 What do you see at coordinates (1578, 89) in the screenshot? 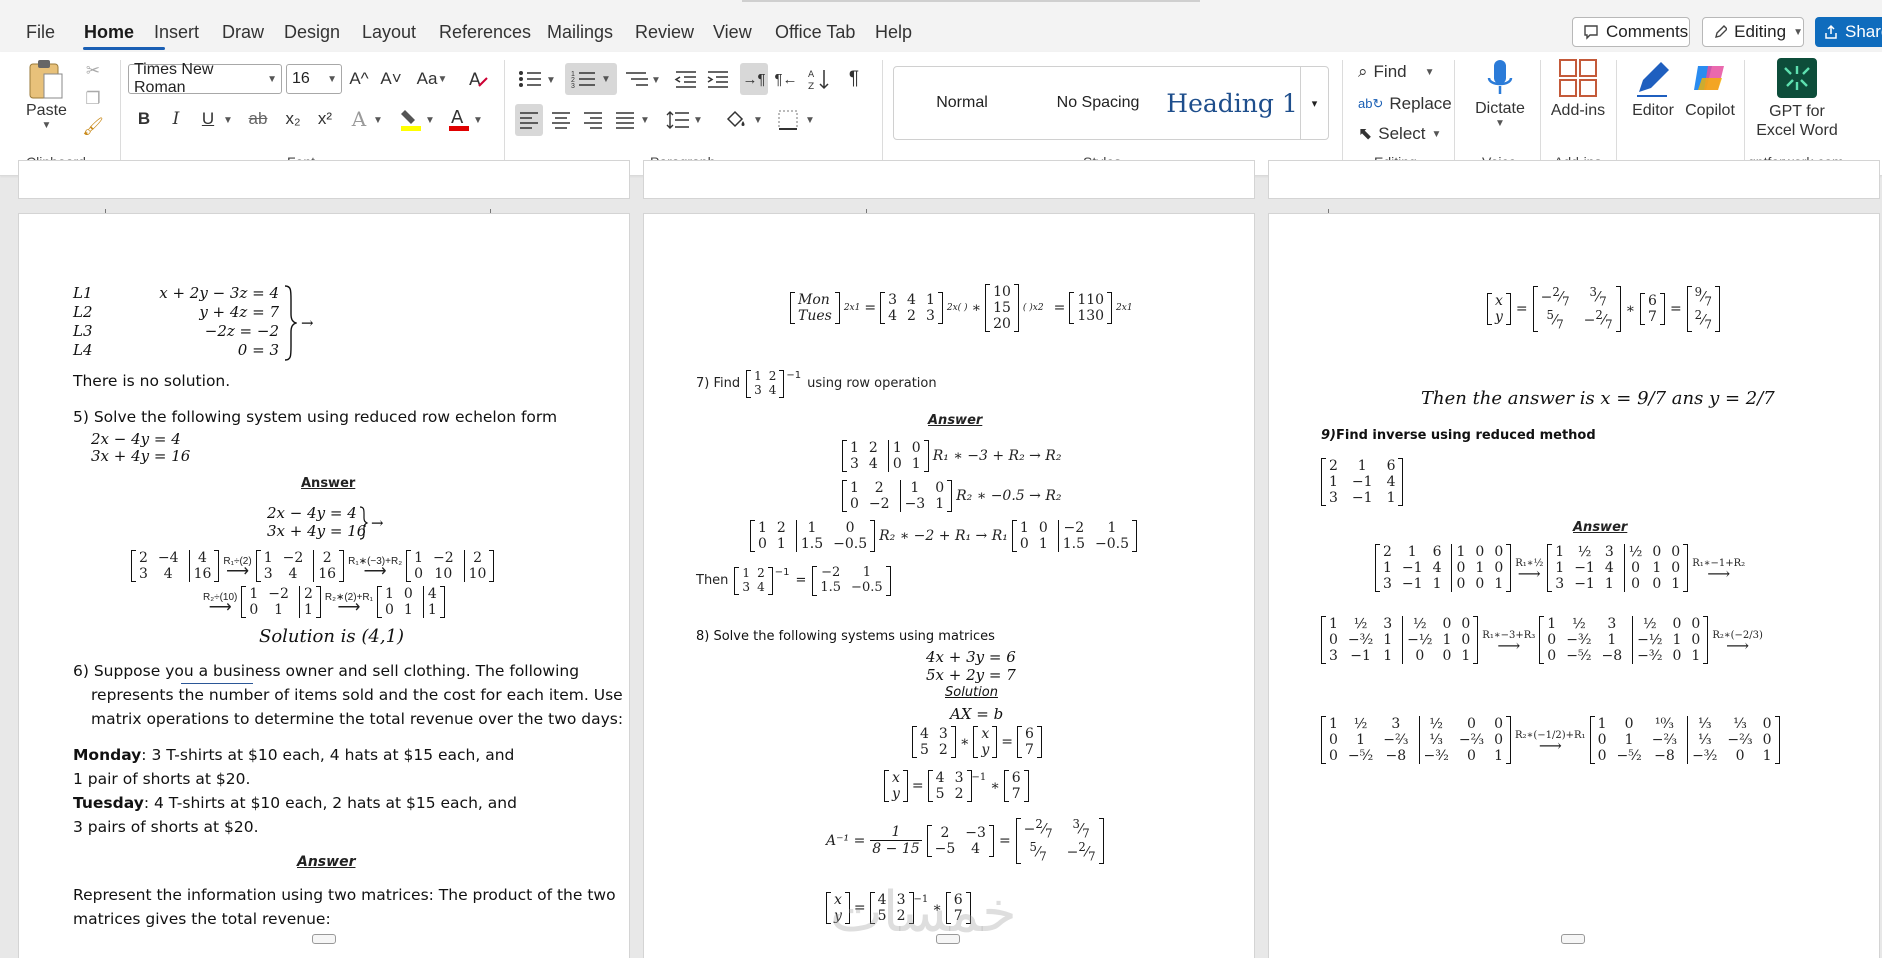
I see `addins-button: Add-ins` at bounding box center [1578, 89].